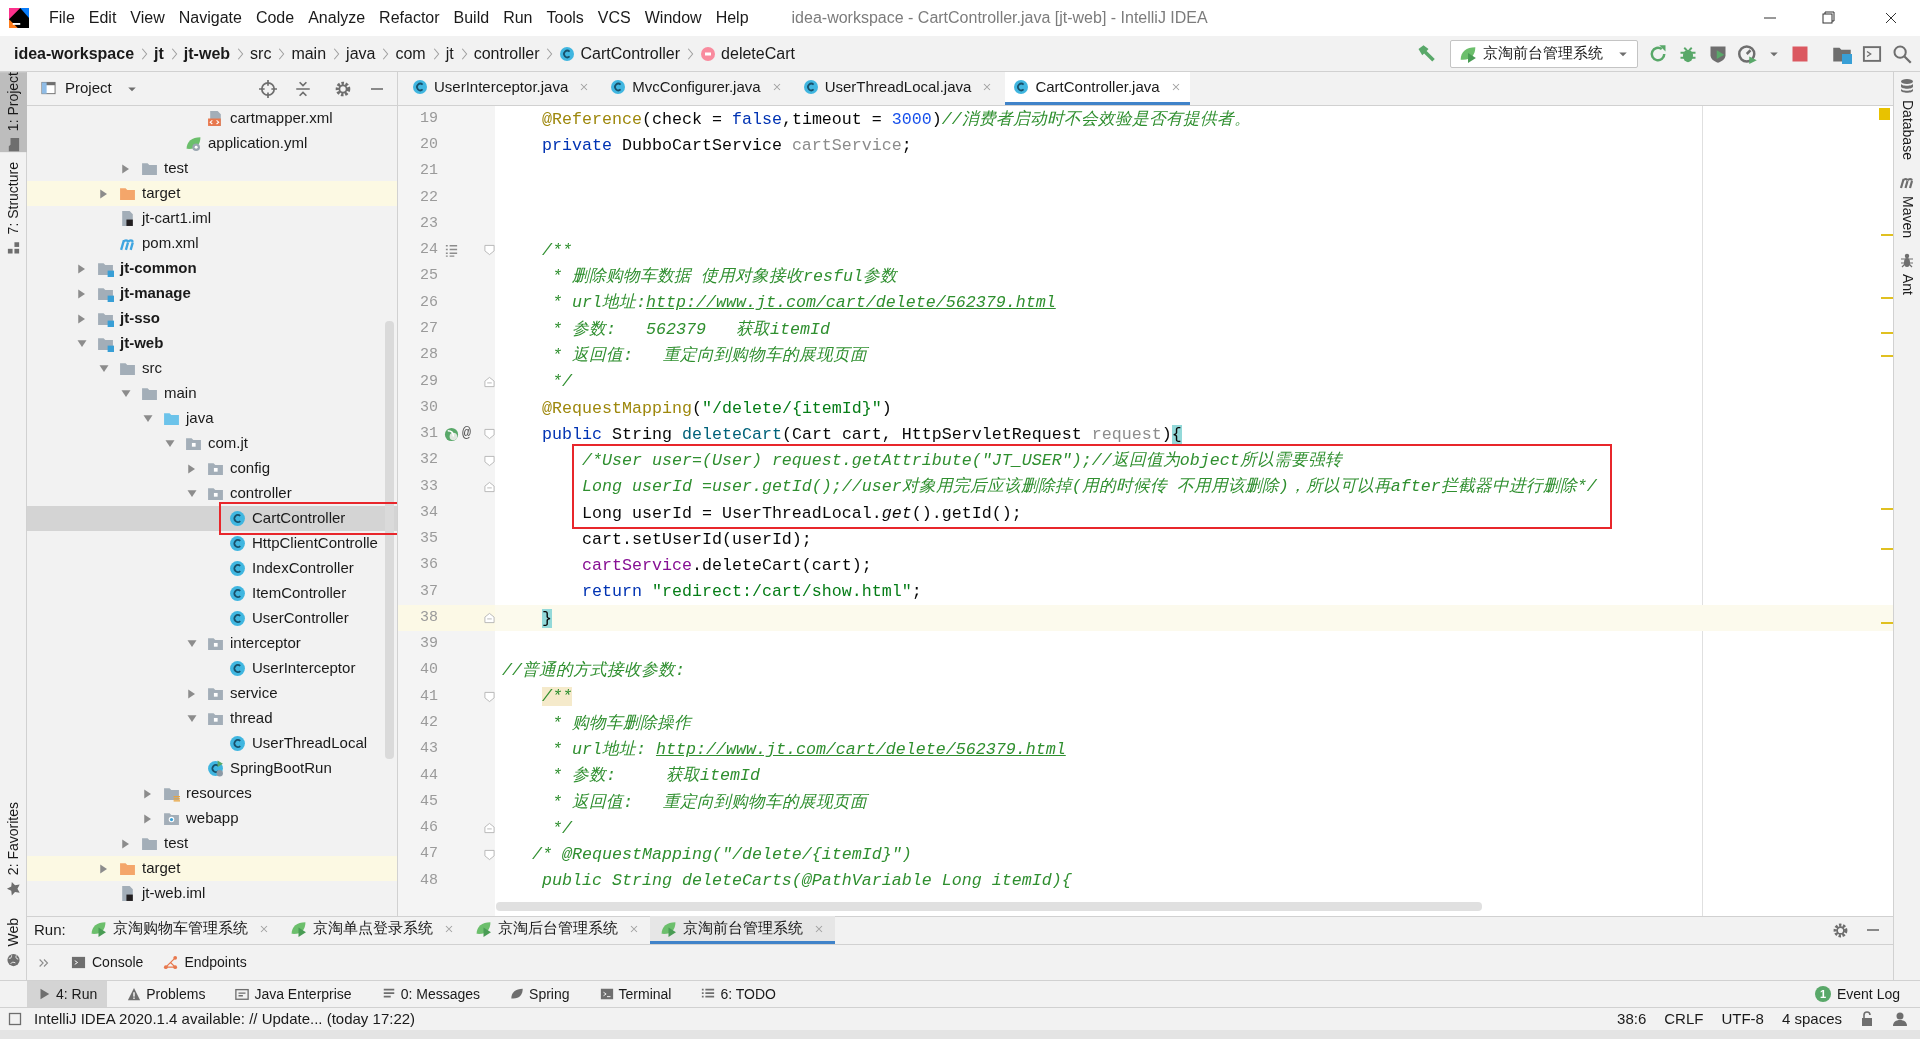  I want to click on menu-item: VCS, so click(614, 18).